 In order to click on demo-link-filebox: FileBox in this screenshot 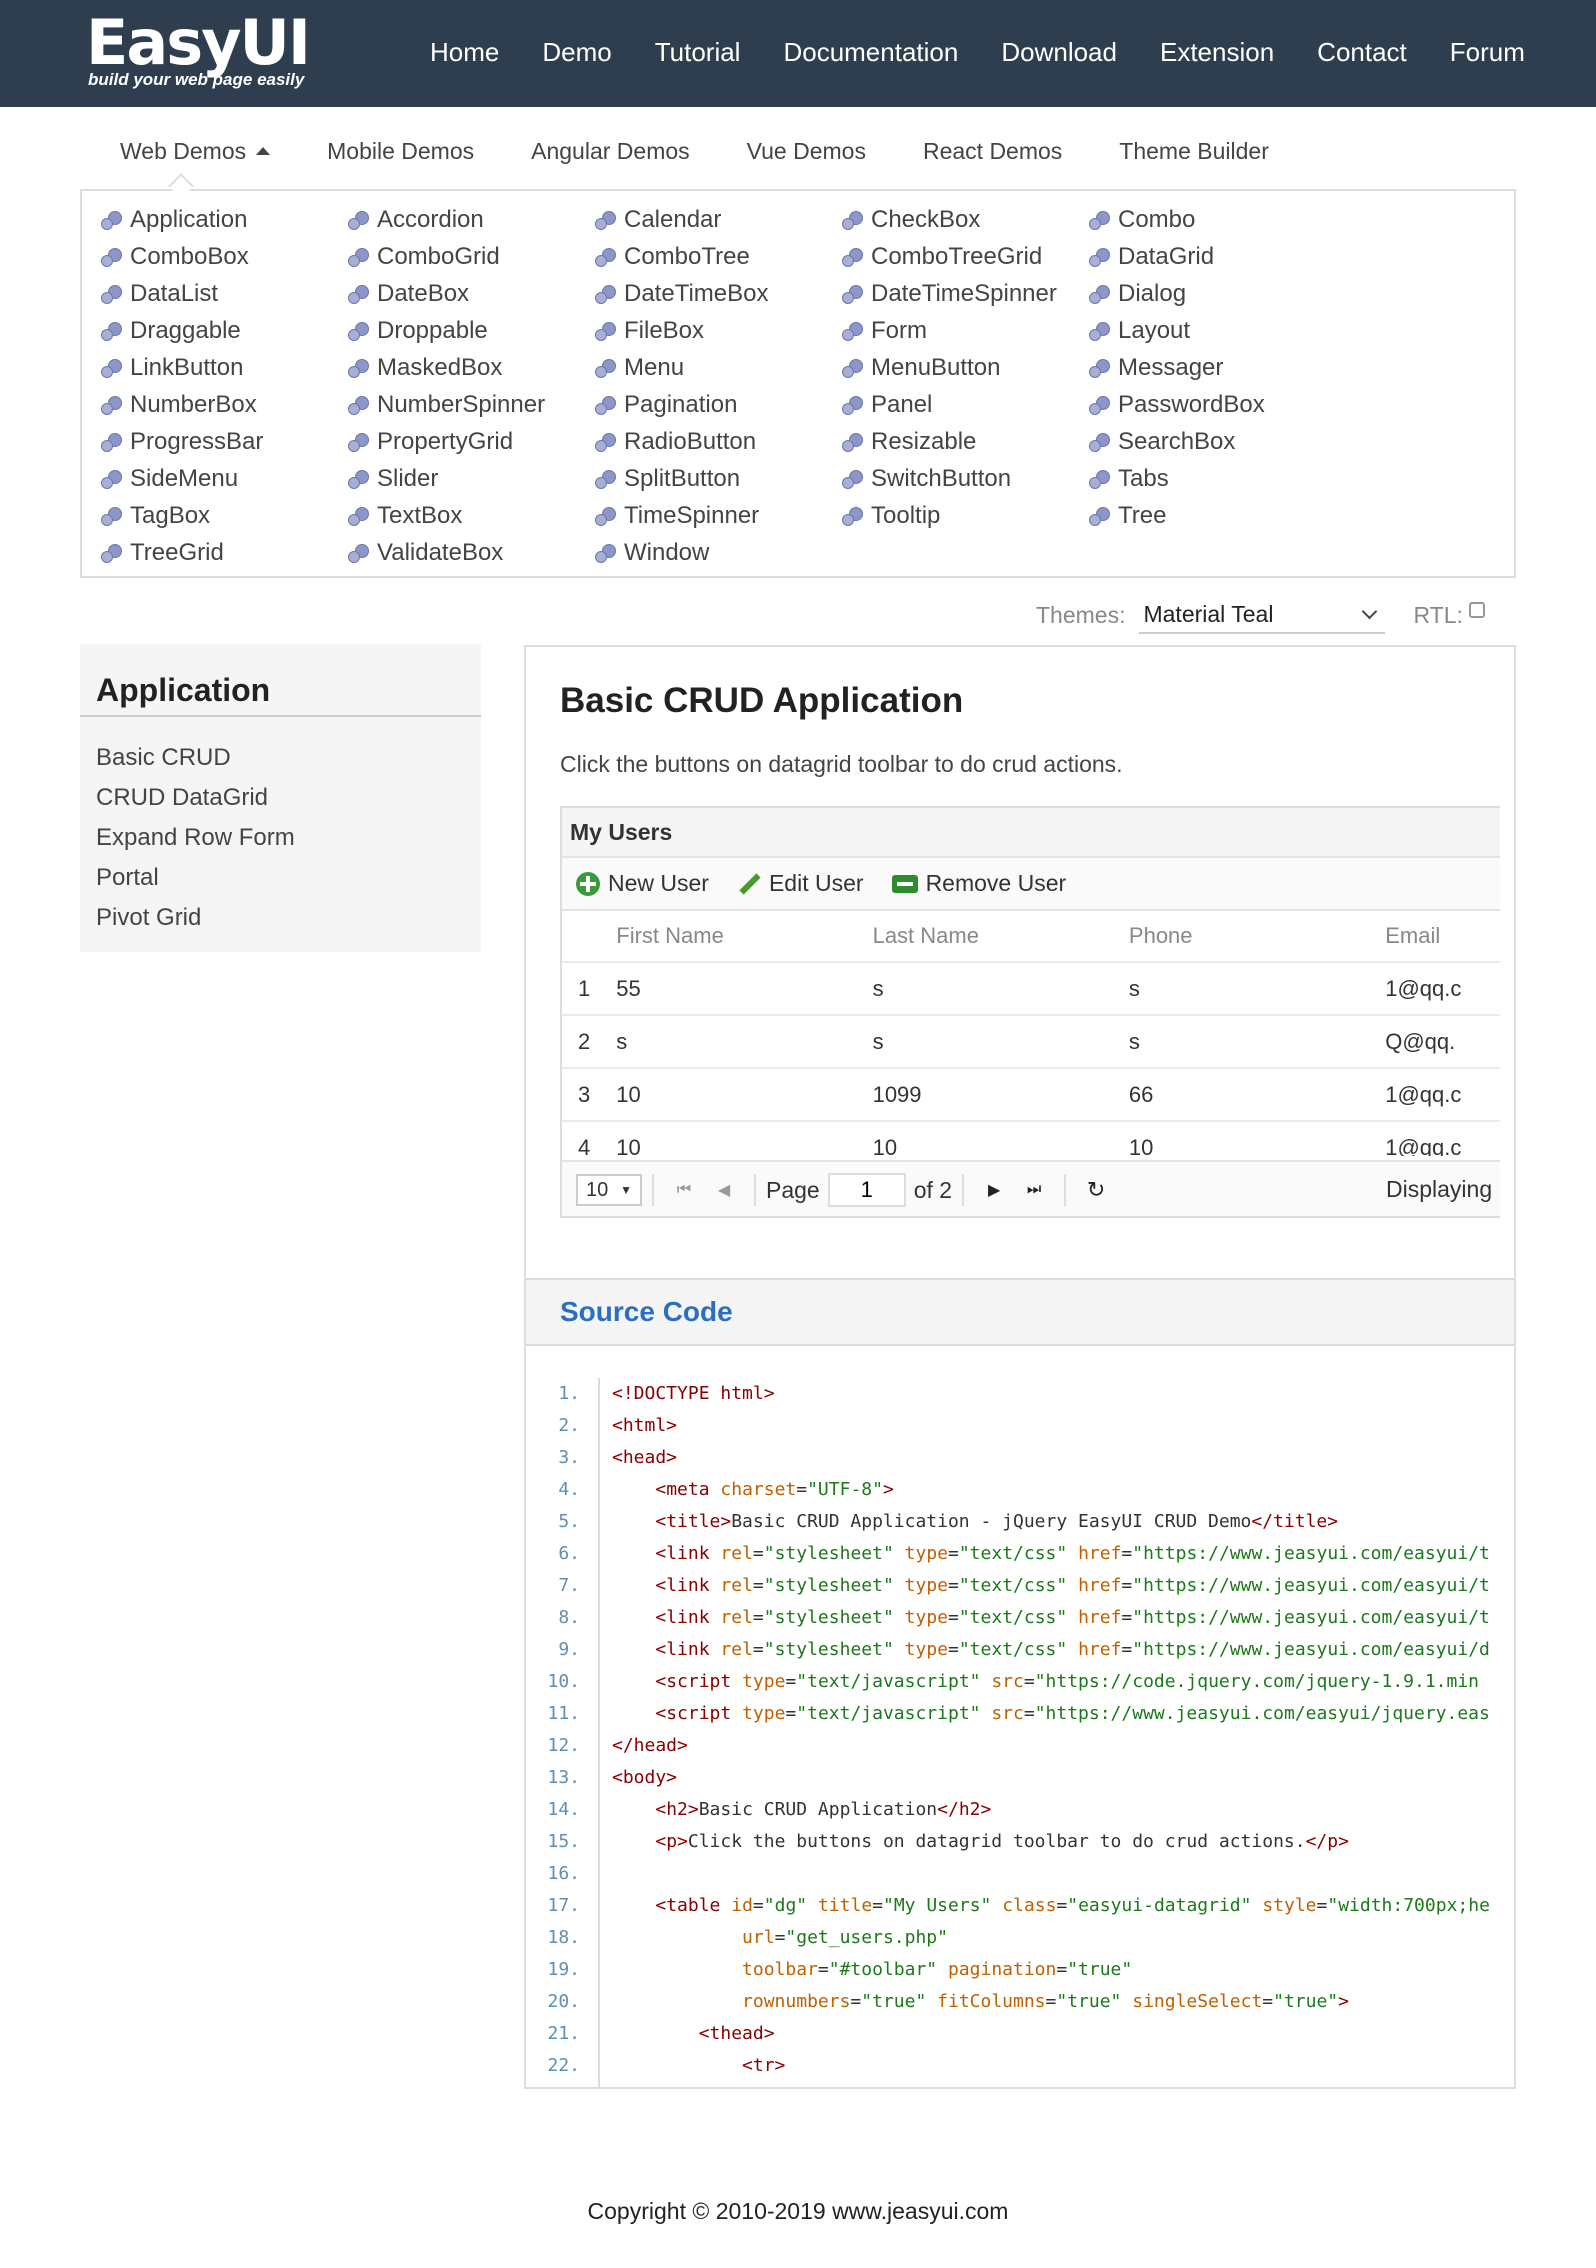, I will do `click(717, 330)`.